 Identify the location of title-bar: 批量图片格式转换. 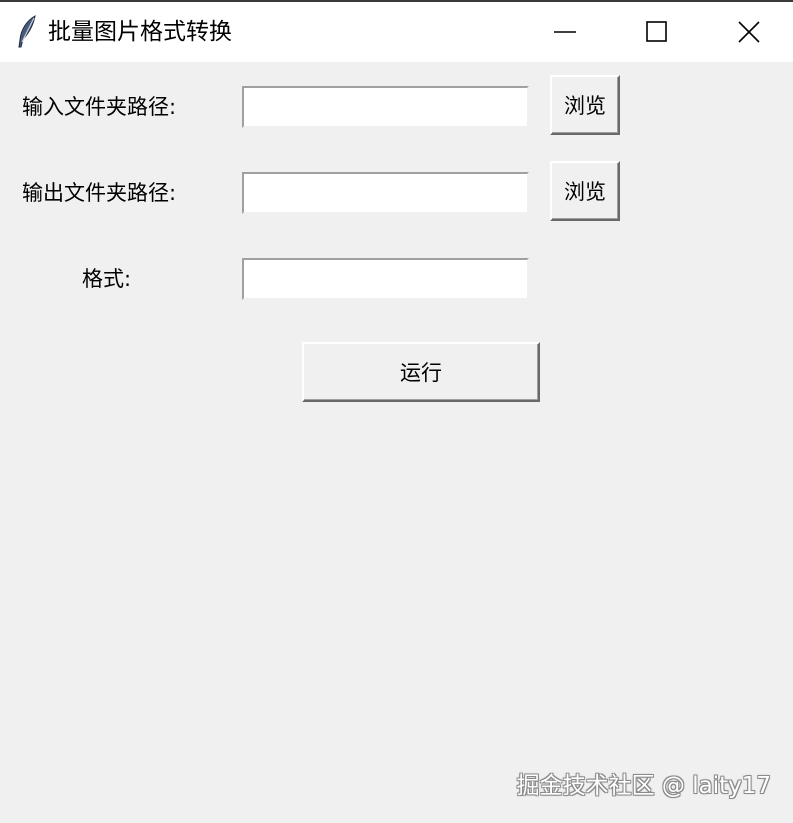
(396, 32).